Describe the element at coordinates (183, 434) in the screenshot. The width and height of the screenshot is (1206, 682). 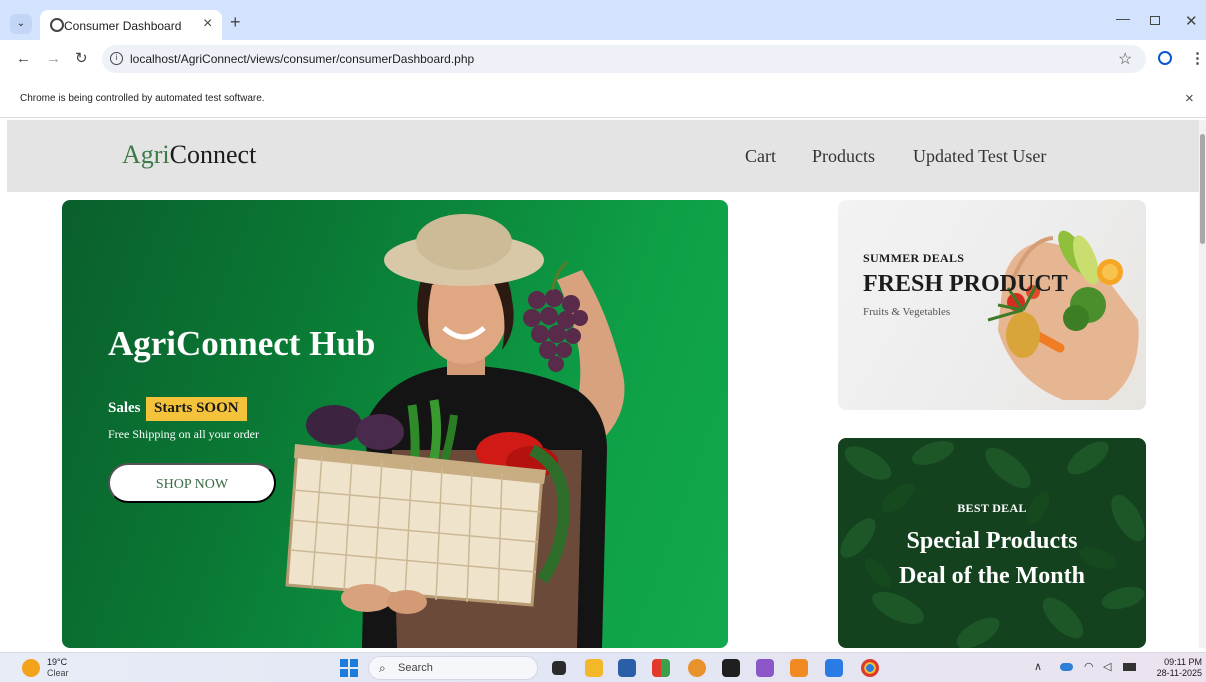
I see `free-shipping-text: Free Shipping on all your order` at that location.